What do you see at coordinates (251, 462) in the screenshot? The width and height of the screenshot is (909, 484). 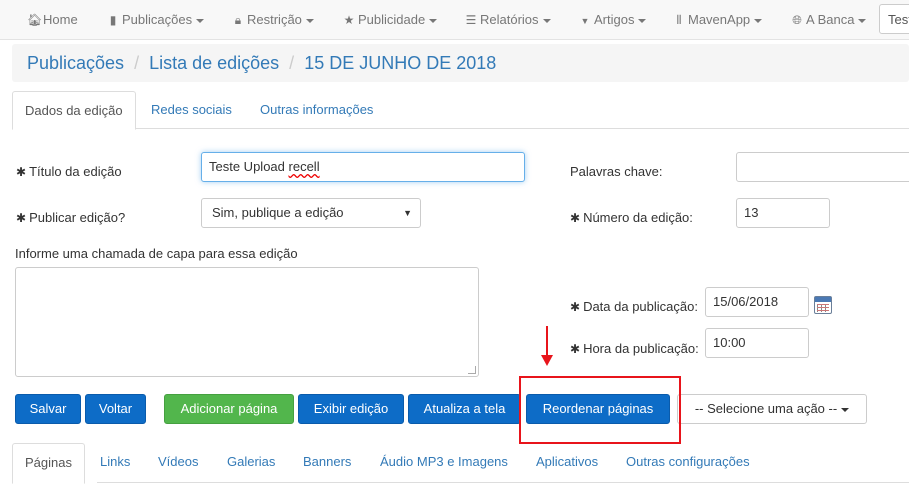 I see `tab-galerias: Galerias` at bounding box center [251, 462].